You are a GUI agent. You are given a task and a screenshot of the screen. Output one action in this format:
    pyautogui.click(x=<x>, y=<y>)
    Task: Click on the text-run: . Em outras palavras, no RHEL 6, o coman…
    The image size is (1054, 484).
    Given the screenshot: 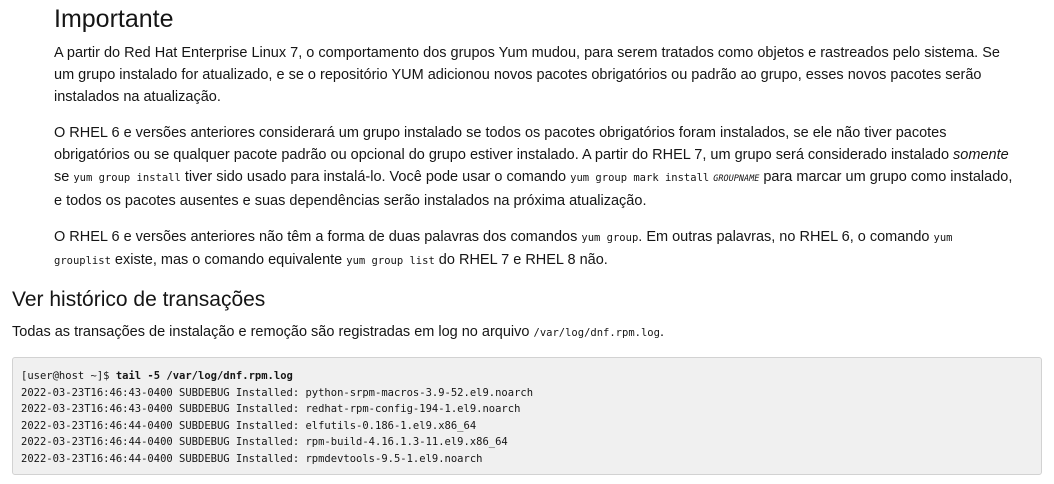 What is the action you would take?
    pyautogui.click(x=786, y=237)
    